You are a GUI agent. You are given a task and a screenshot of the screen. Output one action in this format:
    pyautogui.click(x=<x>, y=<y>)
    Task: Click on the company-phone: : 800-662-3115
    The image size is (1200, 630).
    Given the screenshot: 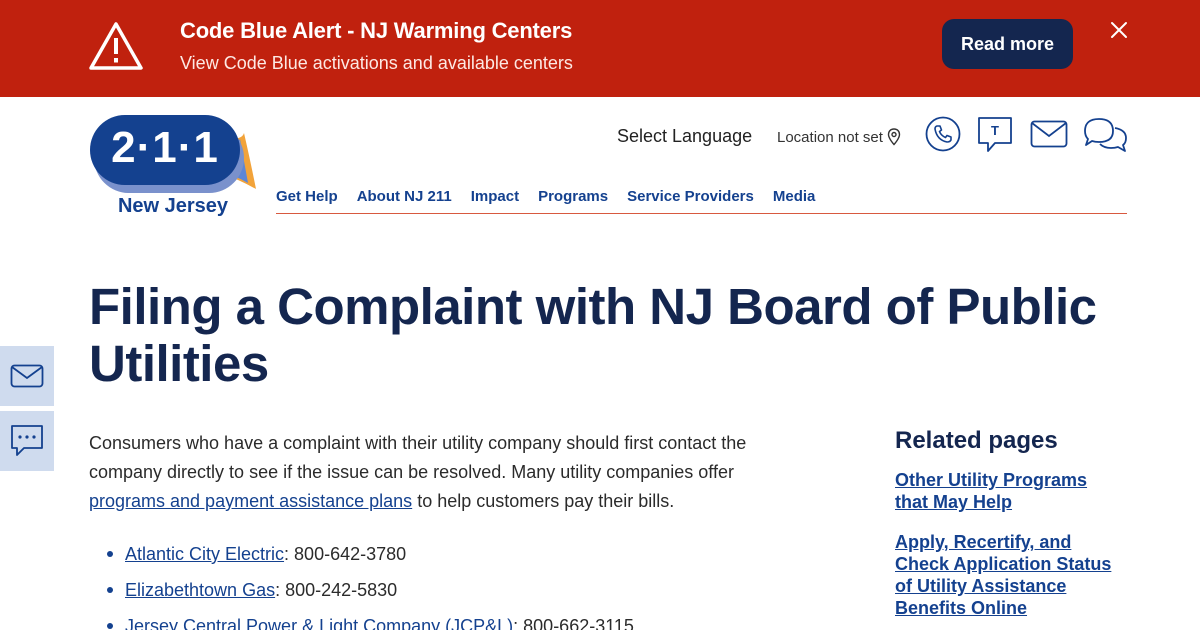 What is the action you would take?
    pyautogui.click(x=573, y=623)
    